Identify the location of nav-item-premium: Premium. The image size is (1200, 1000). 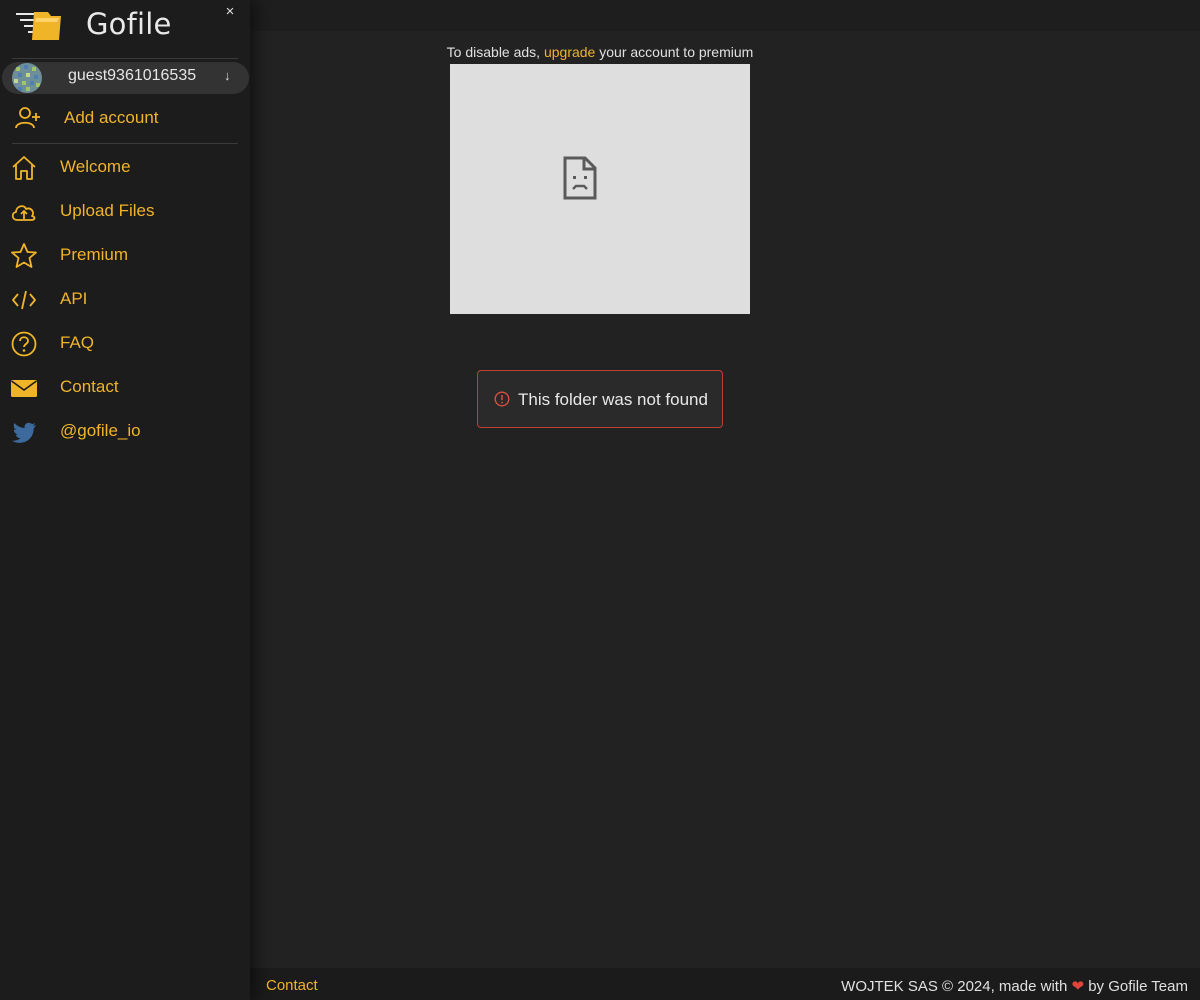
(125, 255).